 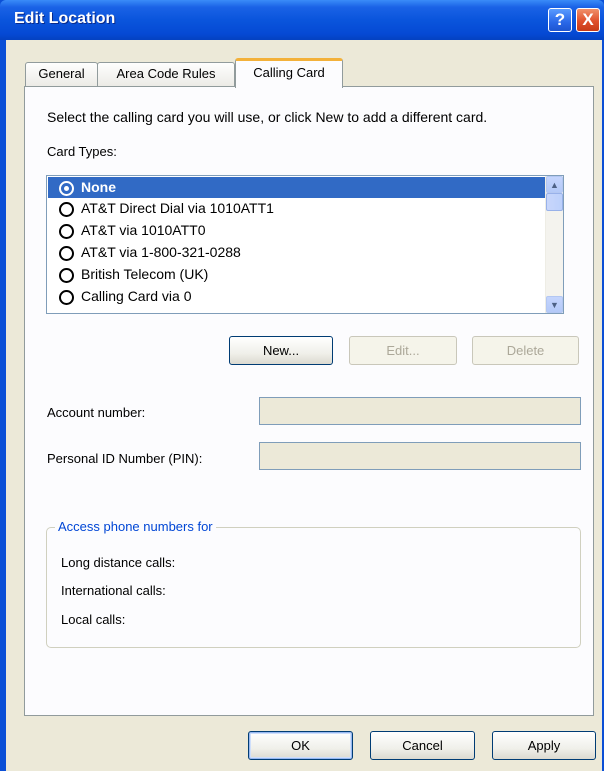 I want to click on account-number-field, so click(x=420, y=411).